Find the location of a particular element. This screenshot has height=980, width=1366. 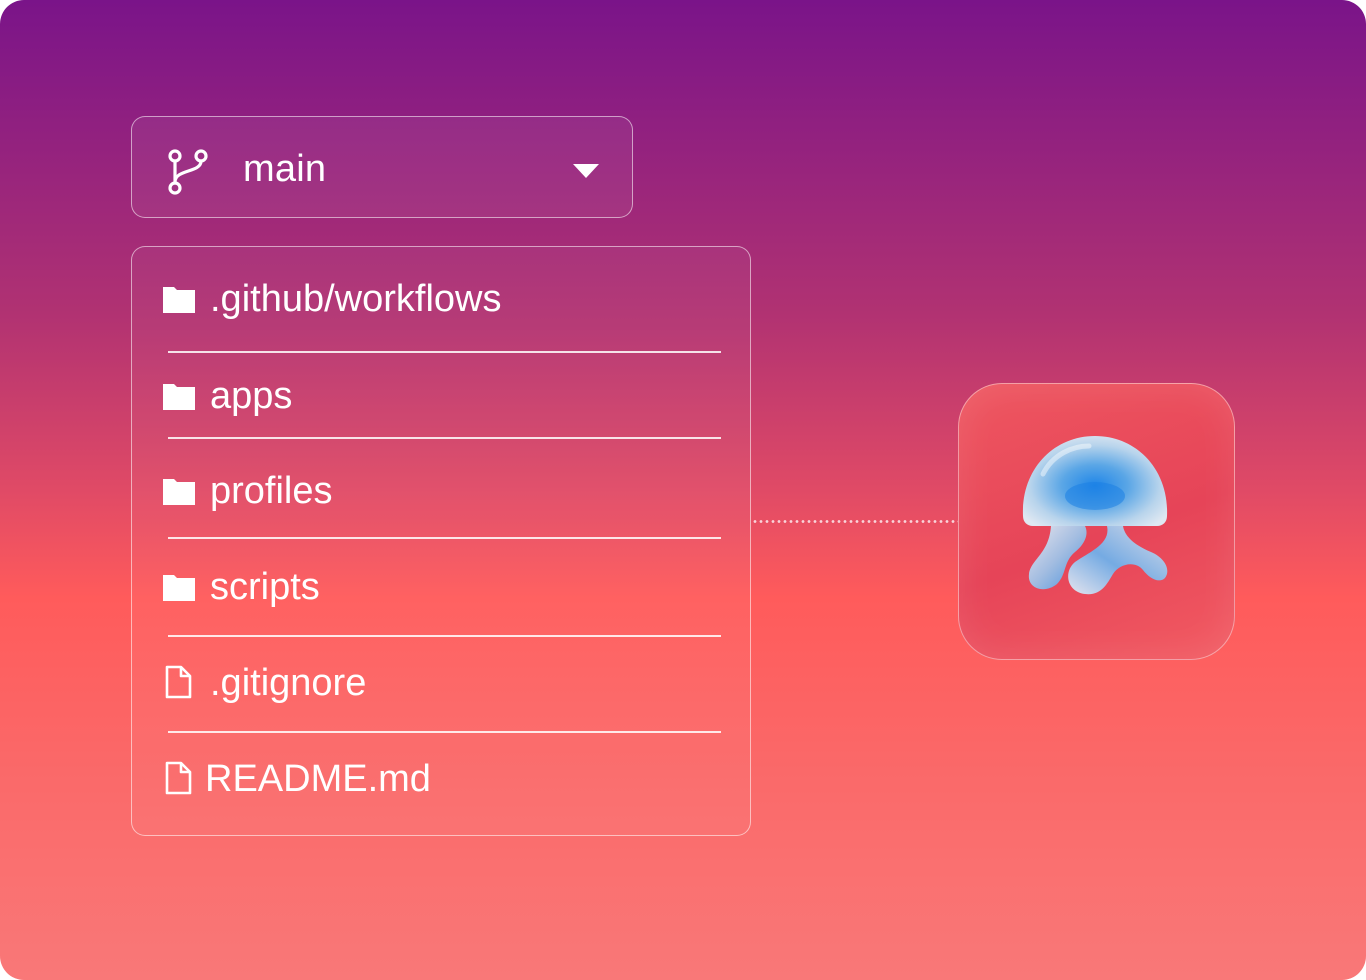

branch-name: main is located at coordinates (285, 169).